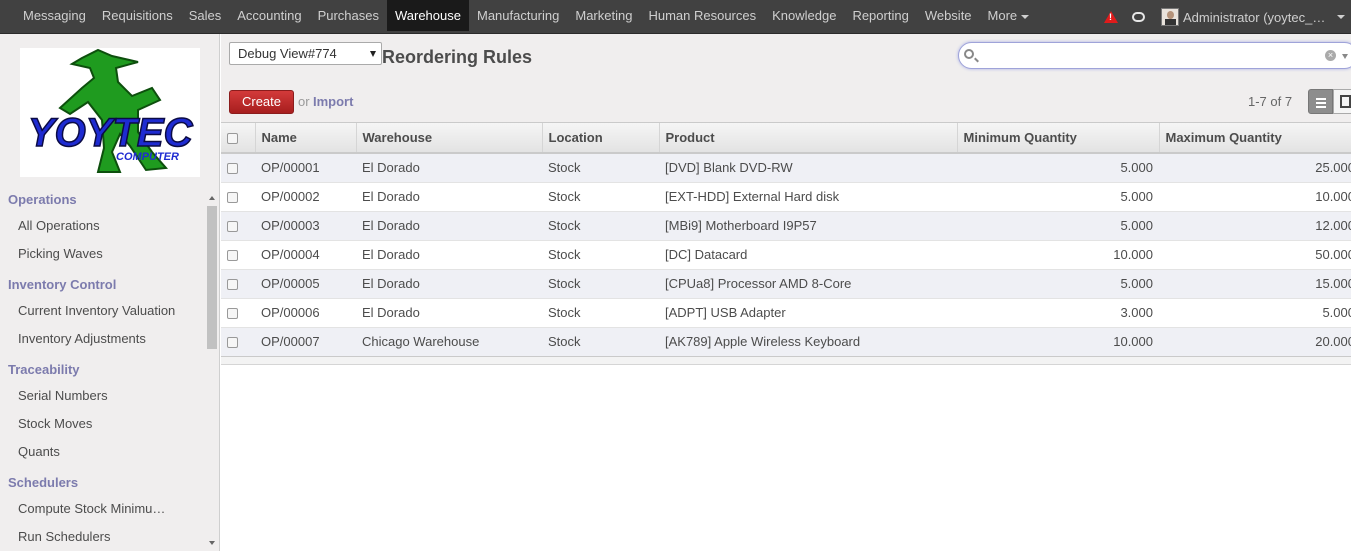 The height and width of the screenshot is (551, 1351). I want to click on sidebar-scrollbar, so click(212, 372).